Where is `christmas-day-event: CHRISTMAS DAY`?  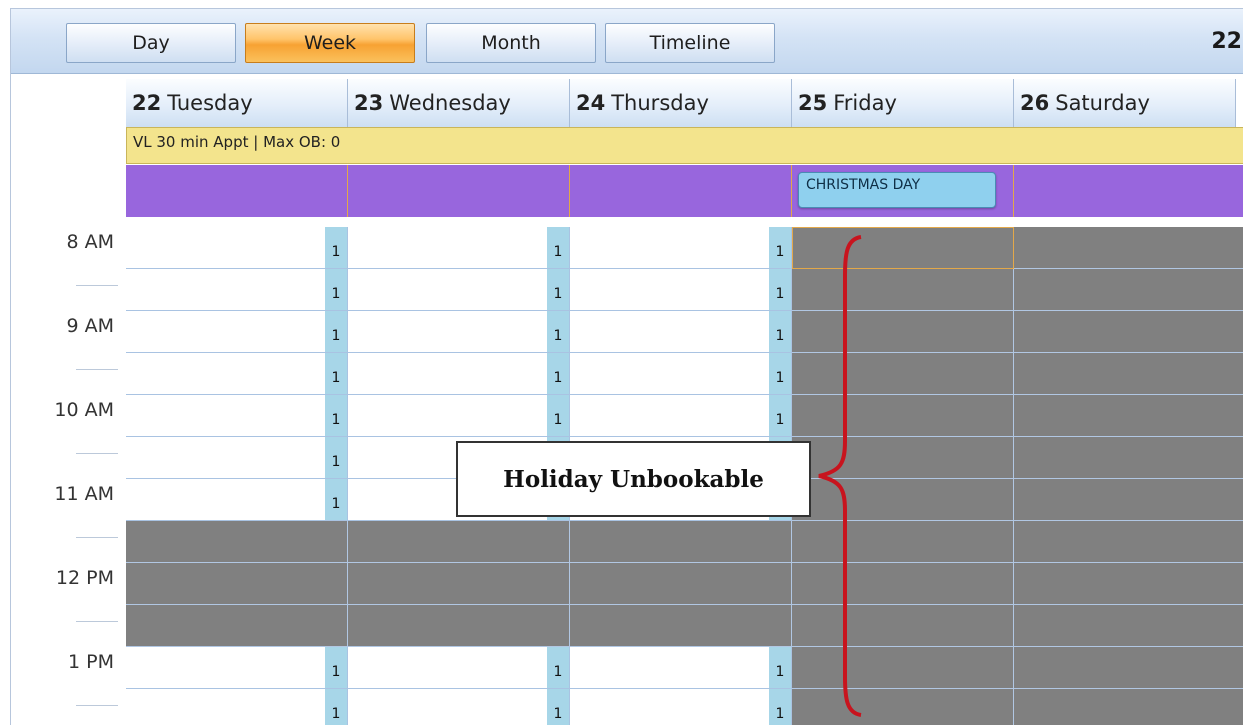 christmas-day-event: CHRISTMAS DAY is located at coordinates (897, 190).